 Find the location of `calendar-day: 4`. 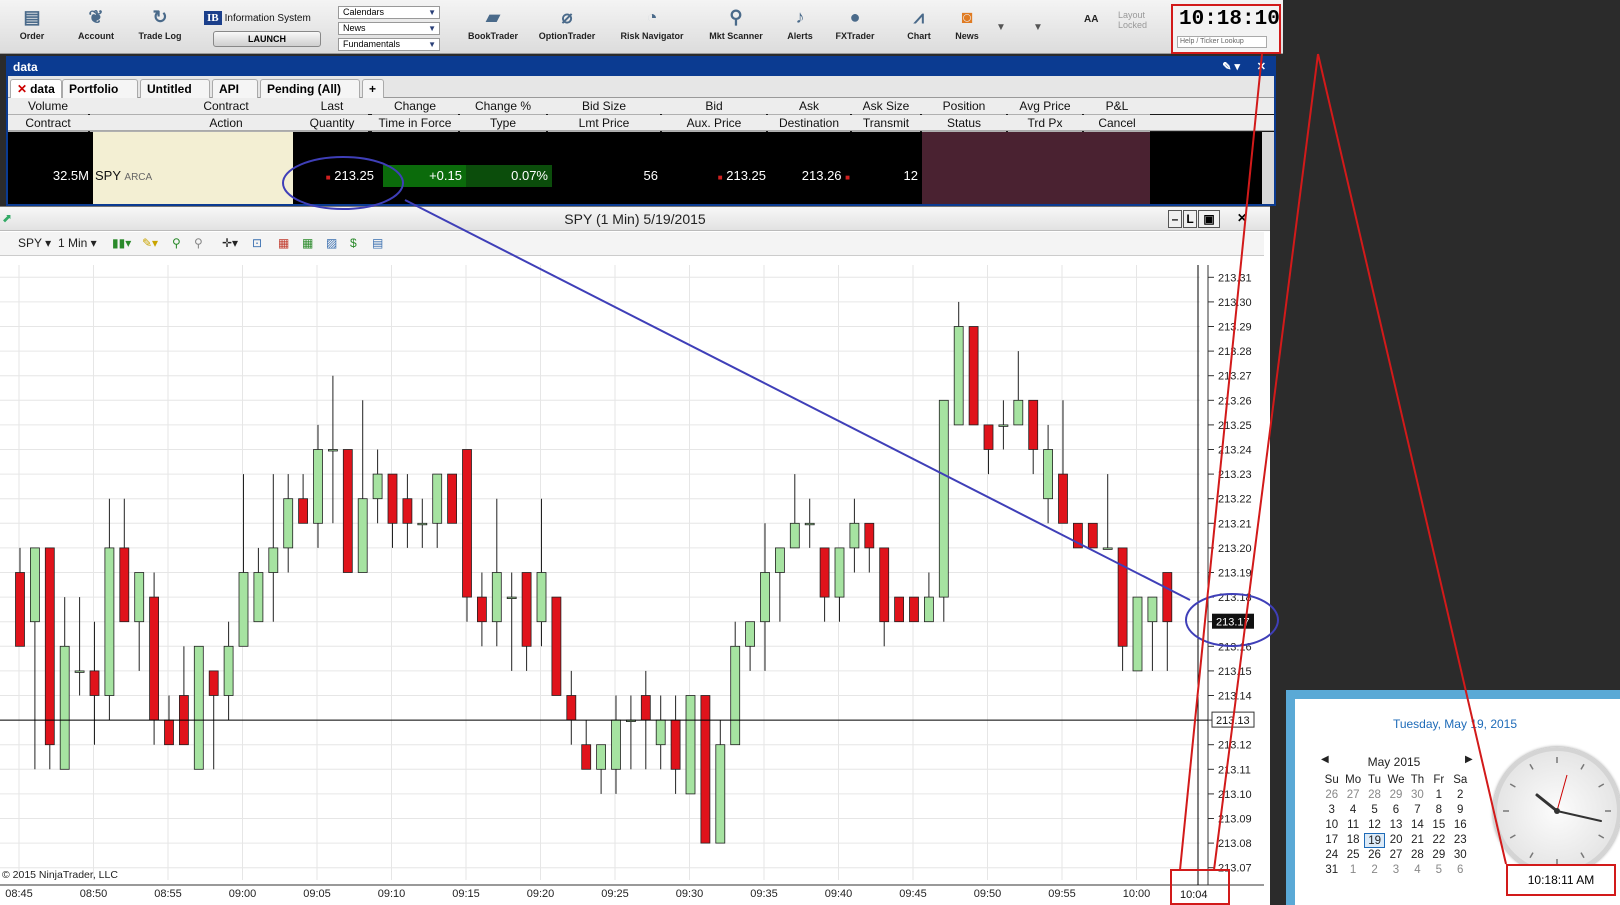

calendar-day: 4 is located at coordinates (1417, 870).